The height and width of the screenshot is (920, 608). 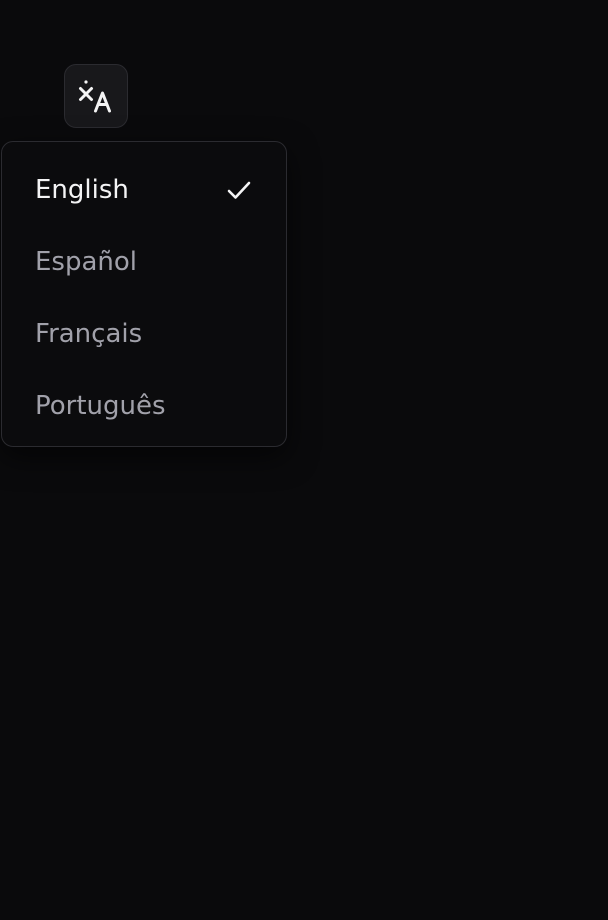 What do you see at coordinates (239, 190) in the screenshot?
I see `check-icon` at bounding box center [239, 190].